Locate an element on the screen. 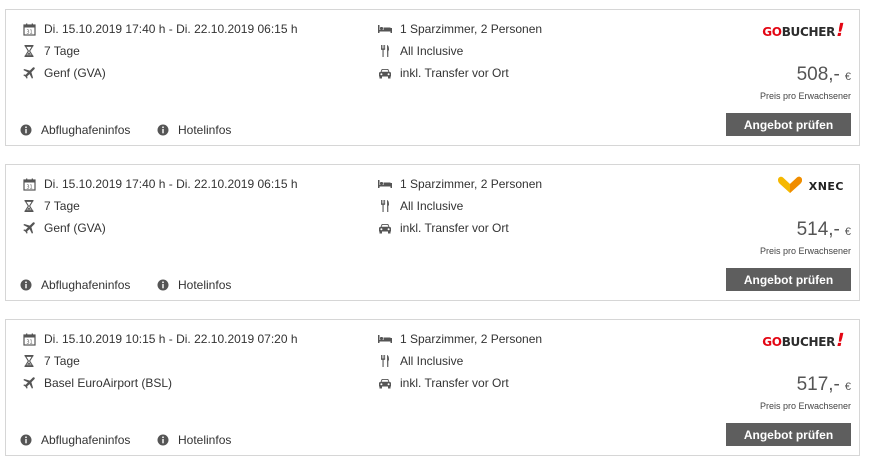 The image size is (872, 467). price: 508,- € is located at coordinates (824, 75).